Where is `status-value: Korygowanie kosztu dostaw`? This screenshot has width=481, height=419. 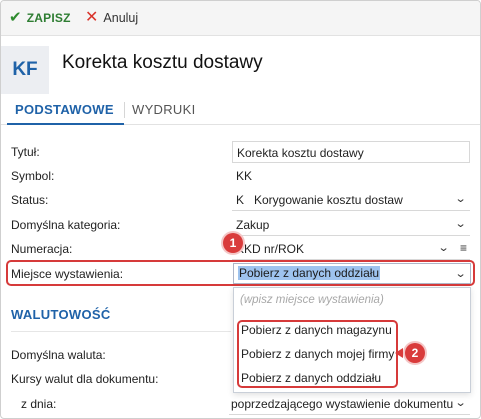
status-value: Korygowanie kosztu dostaw is located at coordinates (328, 200).